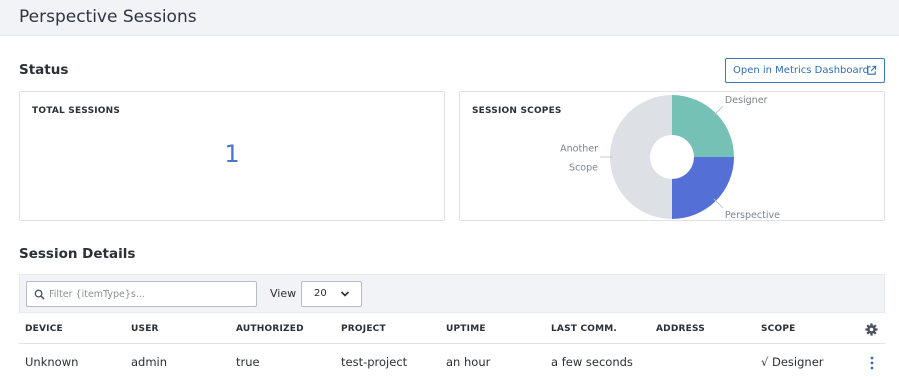 This screenshot has width=899, height=377. Describe the element at coordinates (468, 362) in the screenshot. I see `cell-uptime: an hour` at that location.